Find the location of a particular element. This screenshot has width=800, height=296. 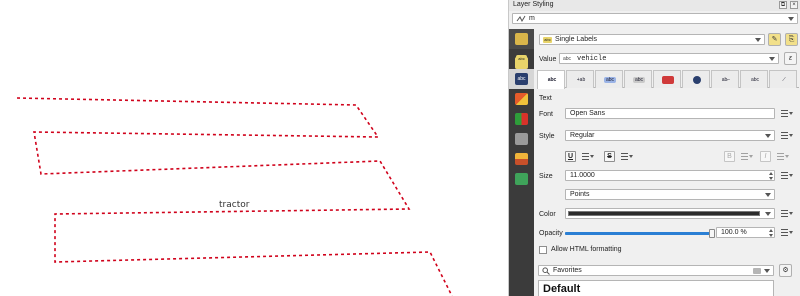

opacity-slider is located at coordinates (639, 233).